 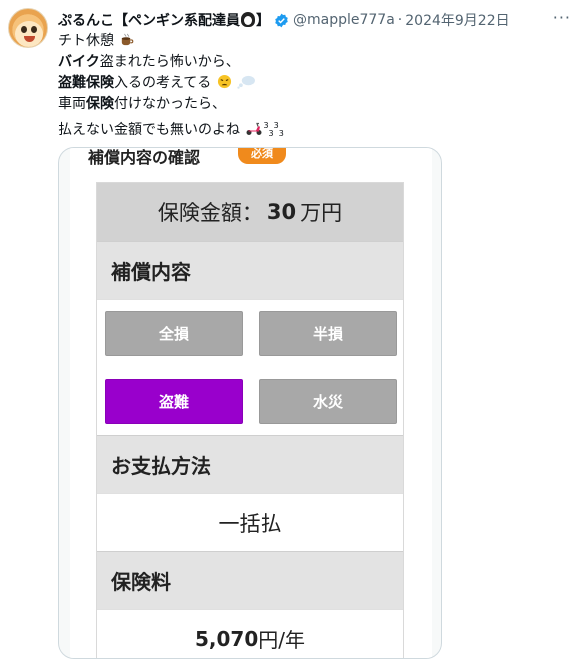 What do you see at coordinates (86, 41) in the screenshot?
I see `tweet-line-text: チト休憩` at bounding box center [86, 41].